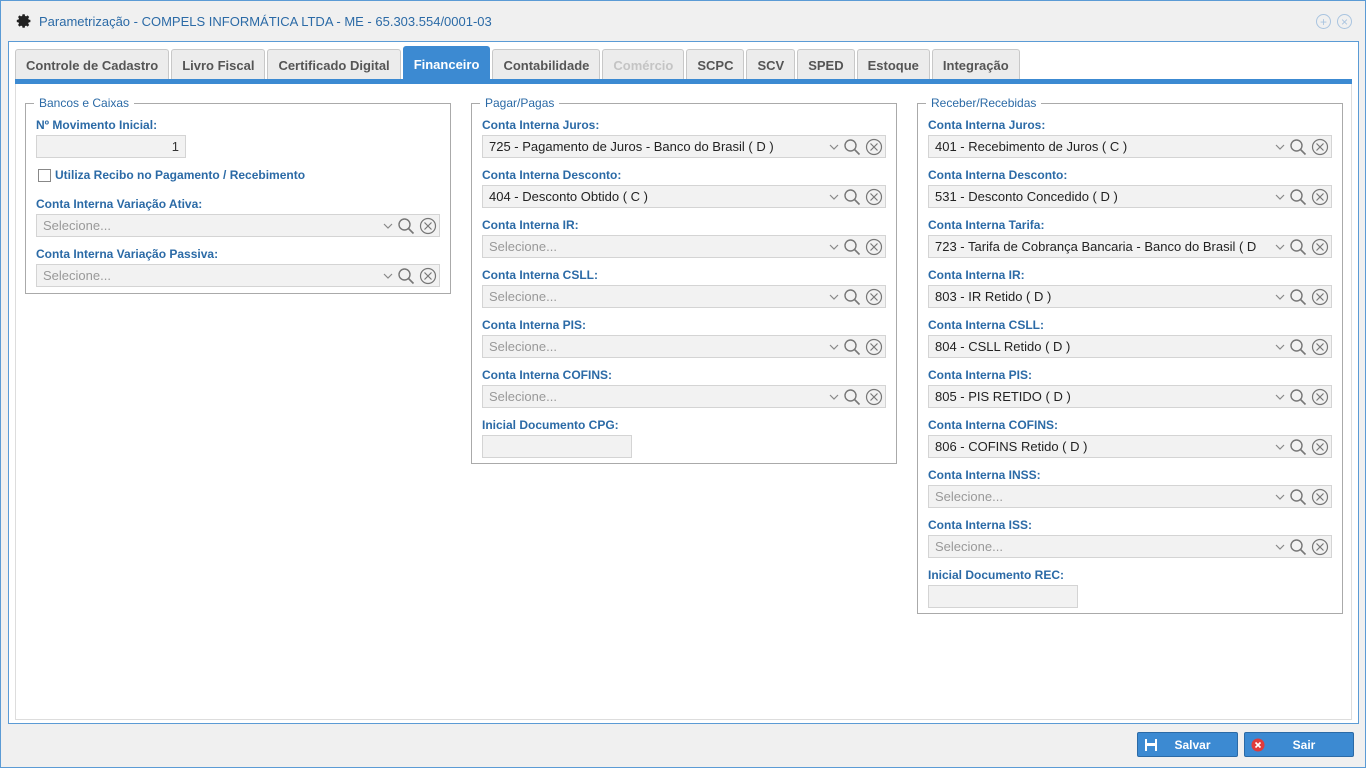  I want to click on receber-conta-interna-pis-select: 805 - PIS RETIDO ( D ), so click(1130, 396).